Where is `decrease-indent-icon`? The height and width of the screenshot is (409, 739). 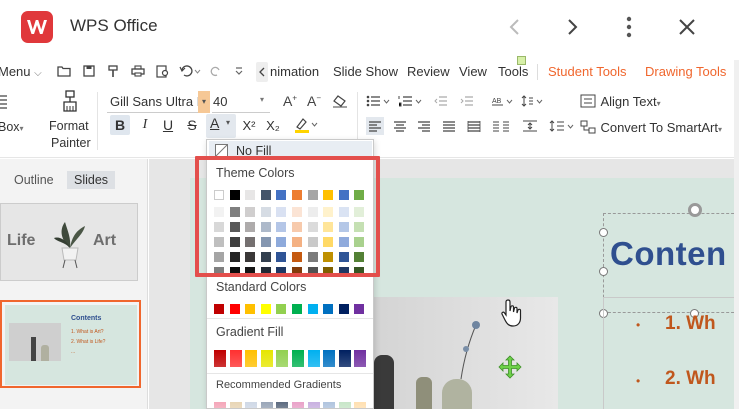 decrease-indent-icon is located at coordinates (441, 101).